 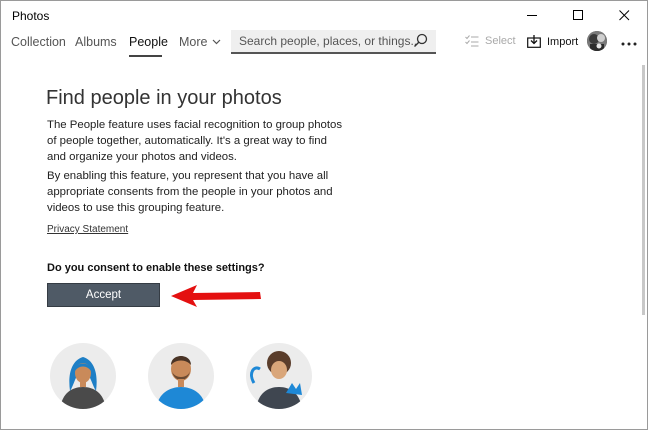 I want to click on tab-more-label: More, so click(x=193, y=42).